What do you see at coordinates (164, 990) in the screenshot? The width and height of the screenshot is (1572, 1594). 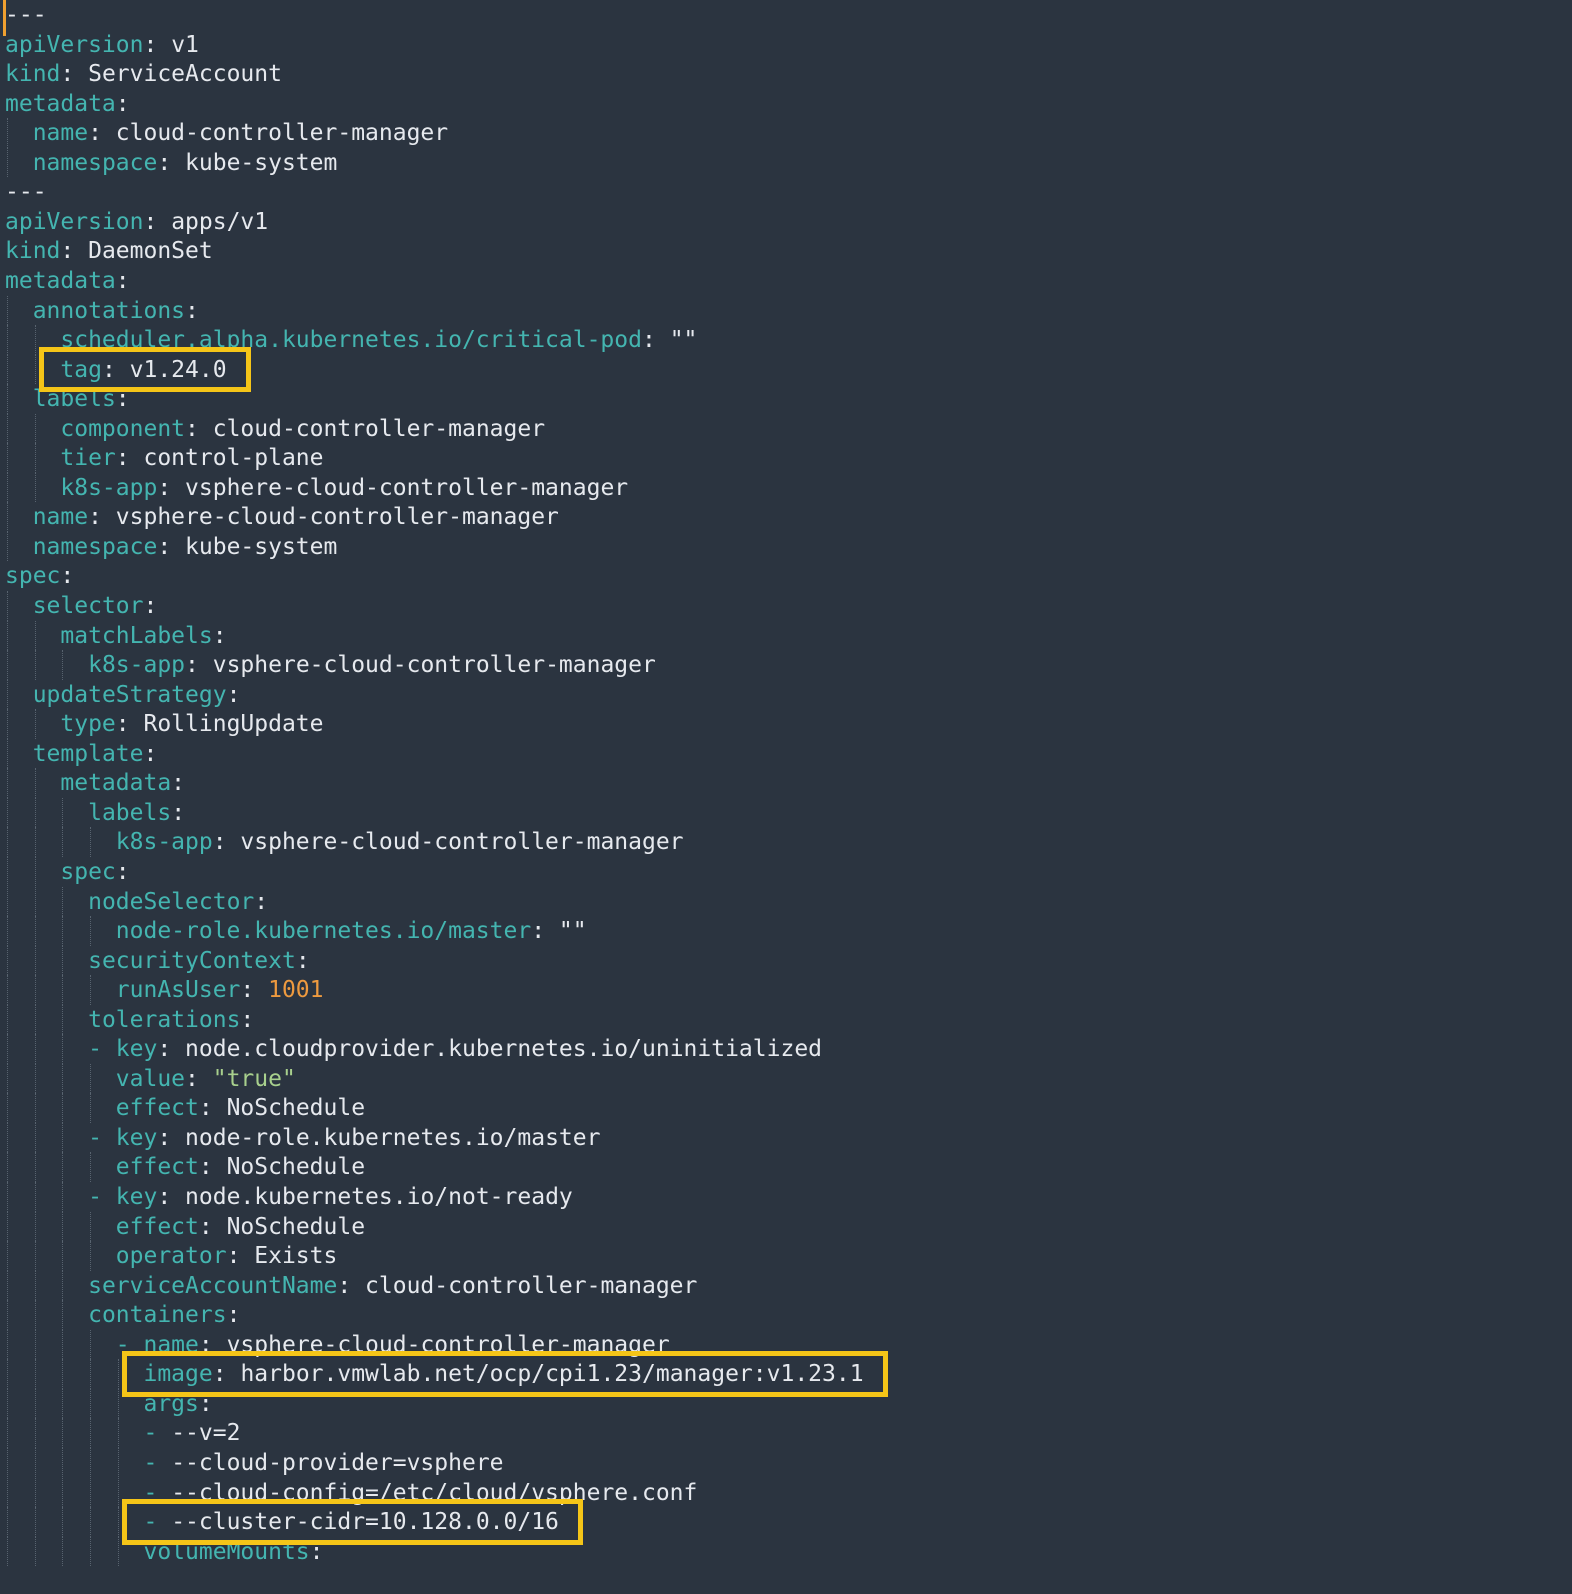 I see `code-line: runAsUser: 1001` at bounding box center [164, 990].